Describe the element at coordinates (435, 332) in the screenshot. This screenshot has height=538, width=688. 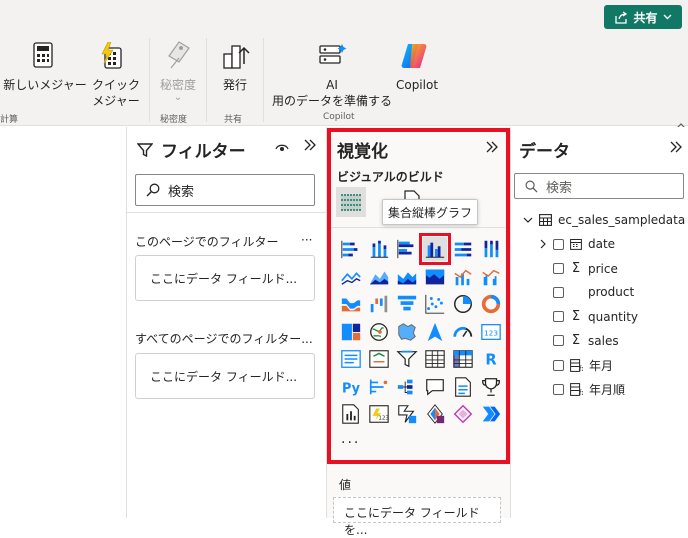
I see `azure-map-icon` at that location.